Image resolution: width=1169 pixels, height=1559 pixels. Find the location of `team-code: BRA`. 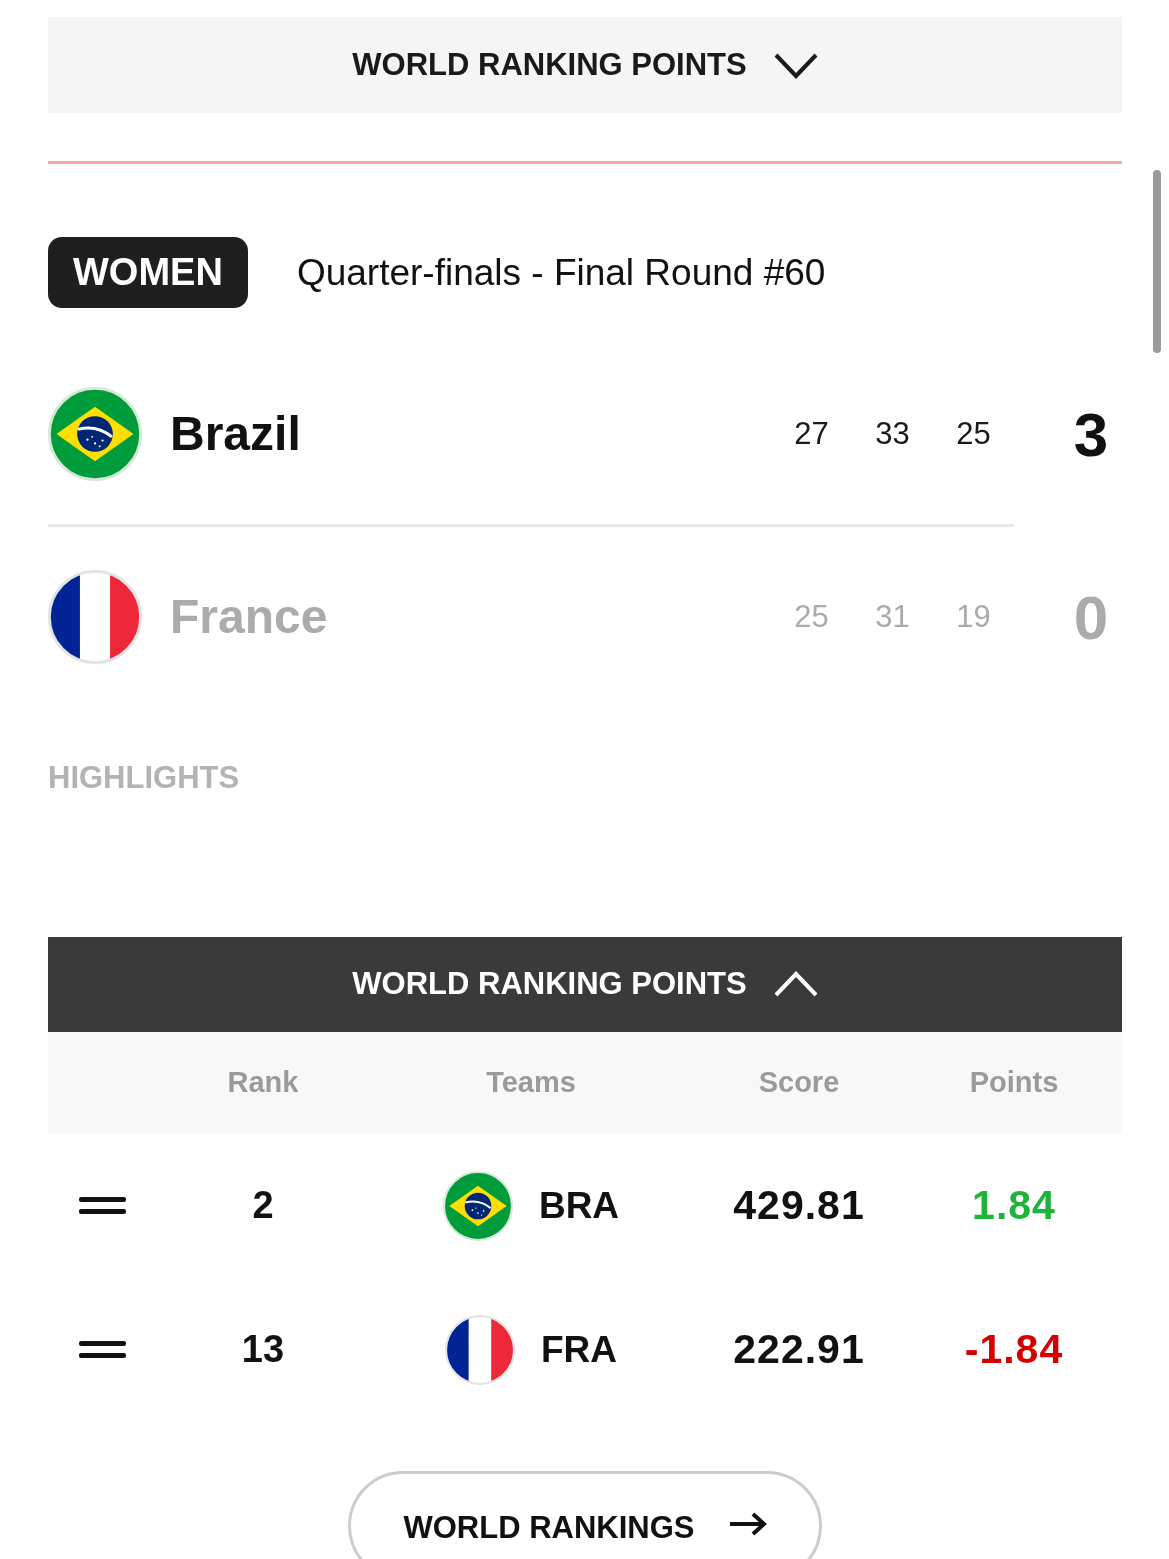

team-code: BRA is located at coordinates (579, 1205).